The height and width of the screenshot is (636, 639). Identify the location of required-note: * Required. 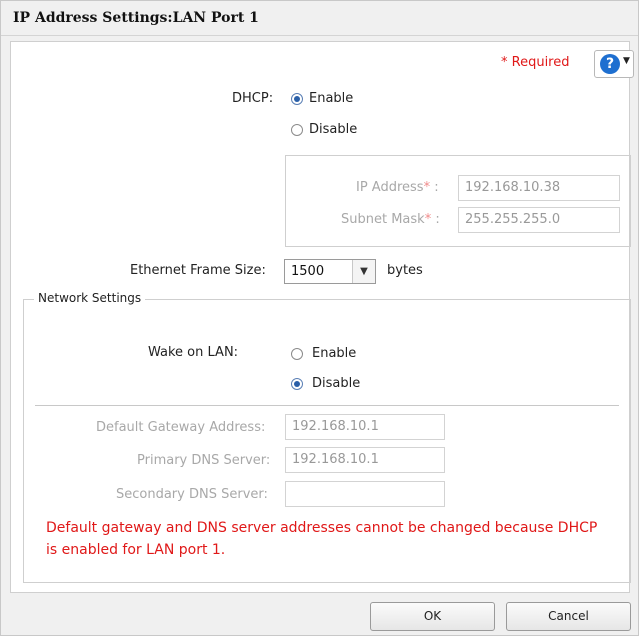
(535, 62).